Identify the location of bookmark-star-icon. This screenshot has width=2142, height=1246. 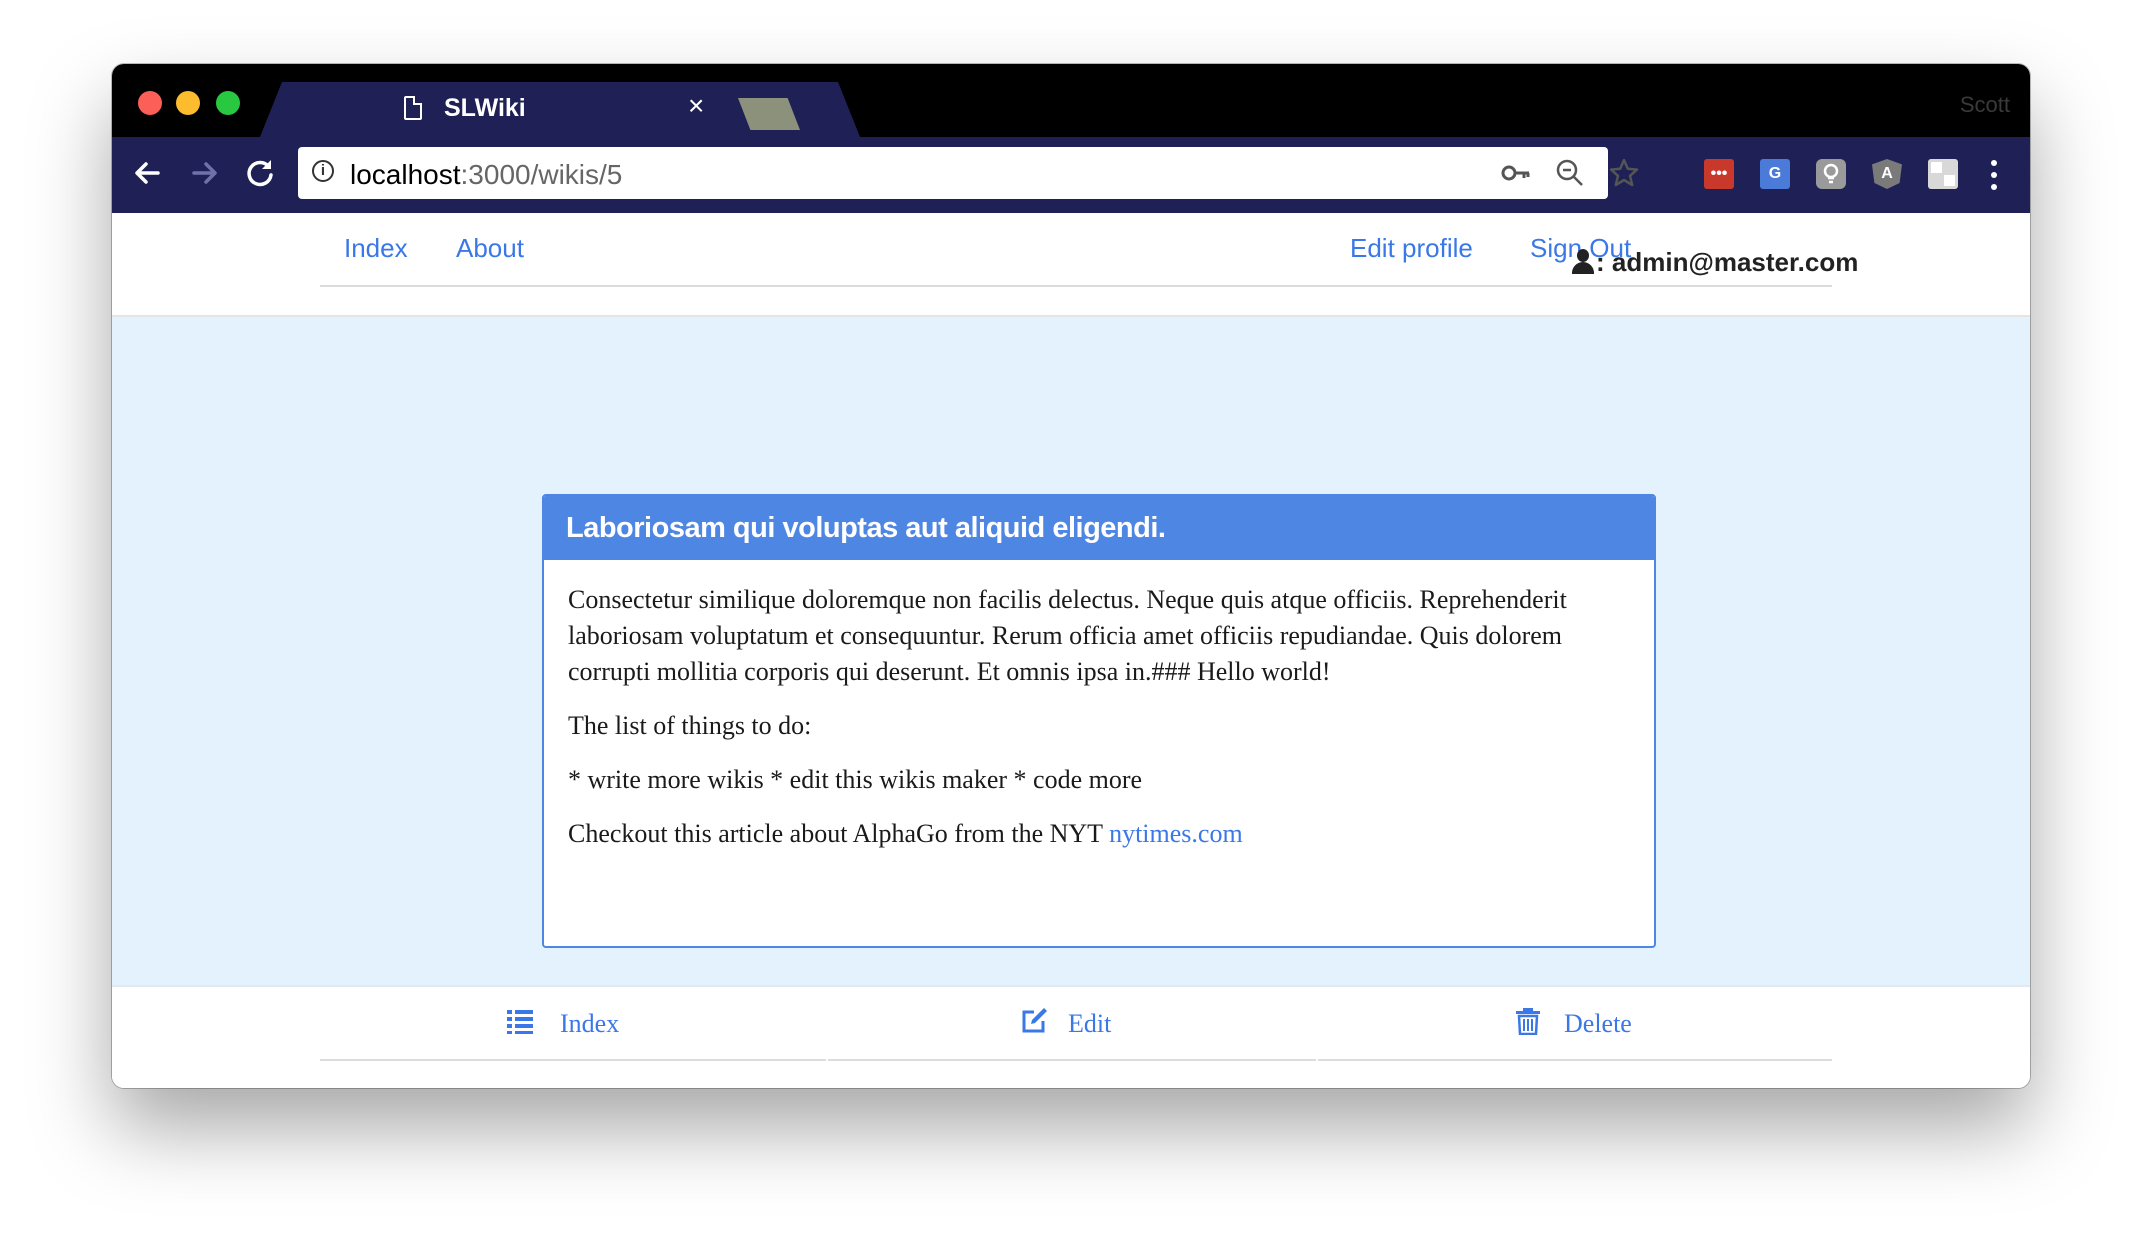
(1624, 173).